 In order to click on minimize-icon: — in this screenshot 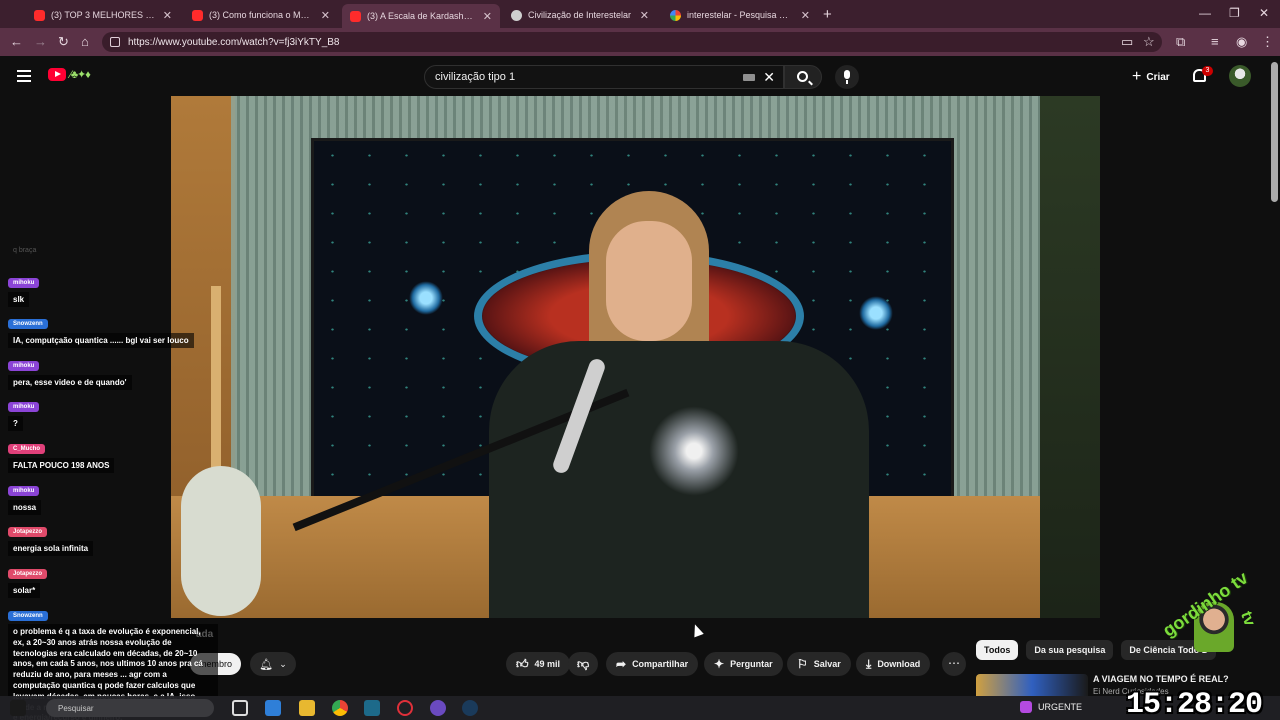, I will do `click(1205, 13)`.